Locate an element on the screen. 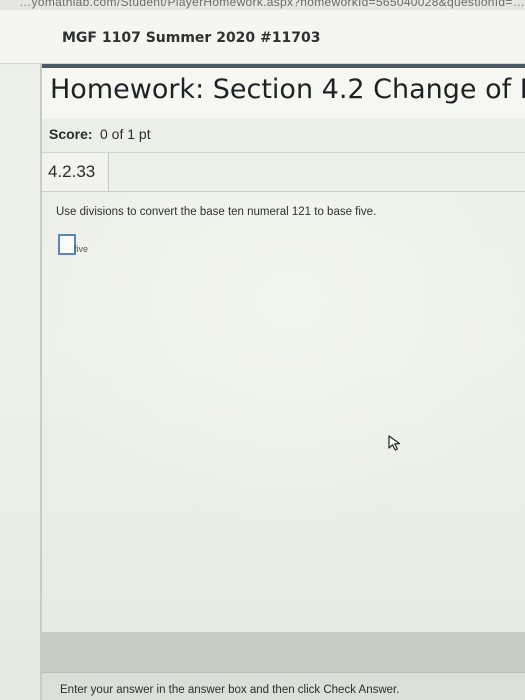 Image resolution: width=525 pixels, height=700 pixels. score-value: 0 of 1 pt is located at coordinates (125, 134).